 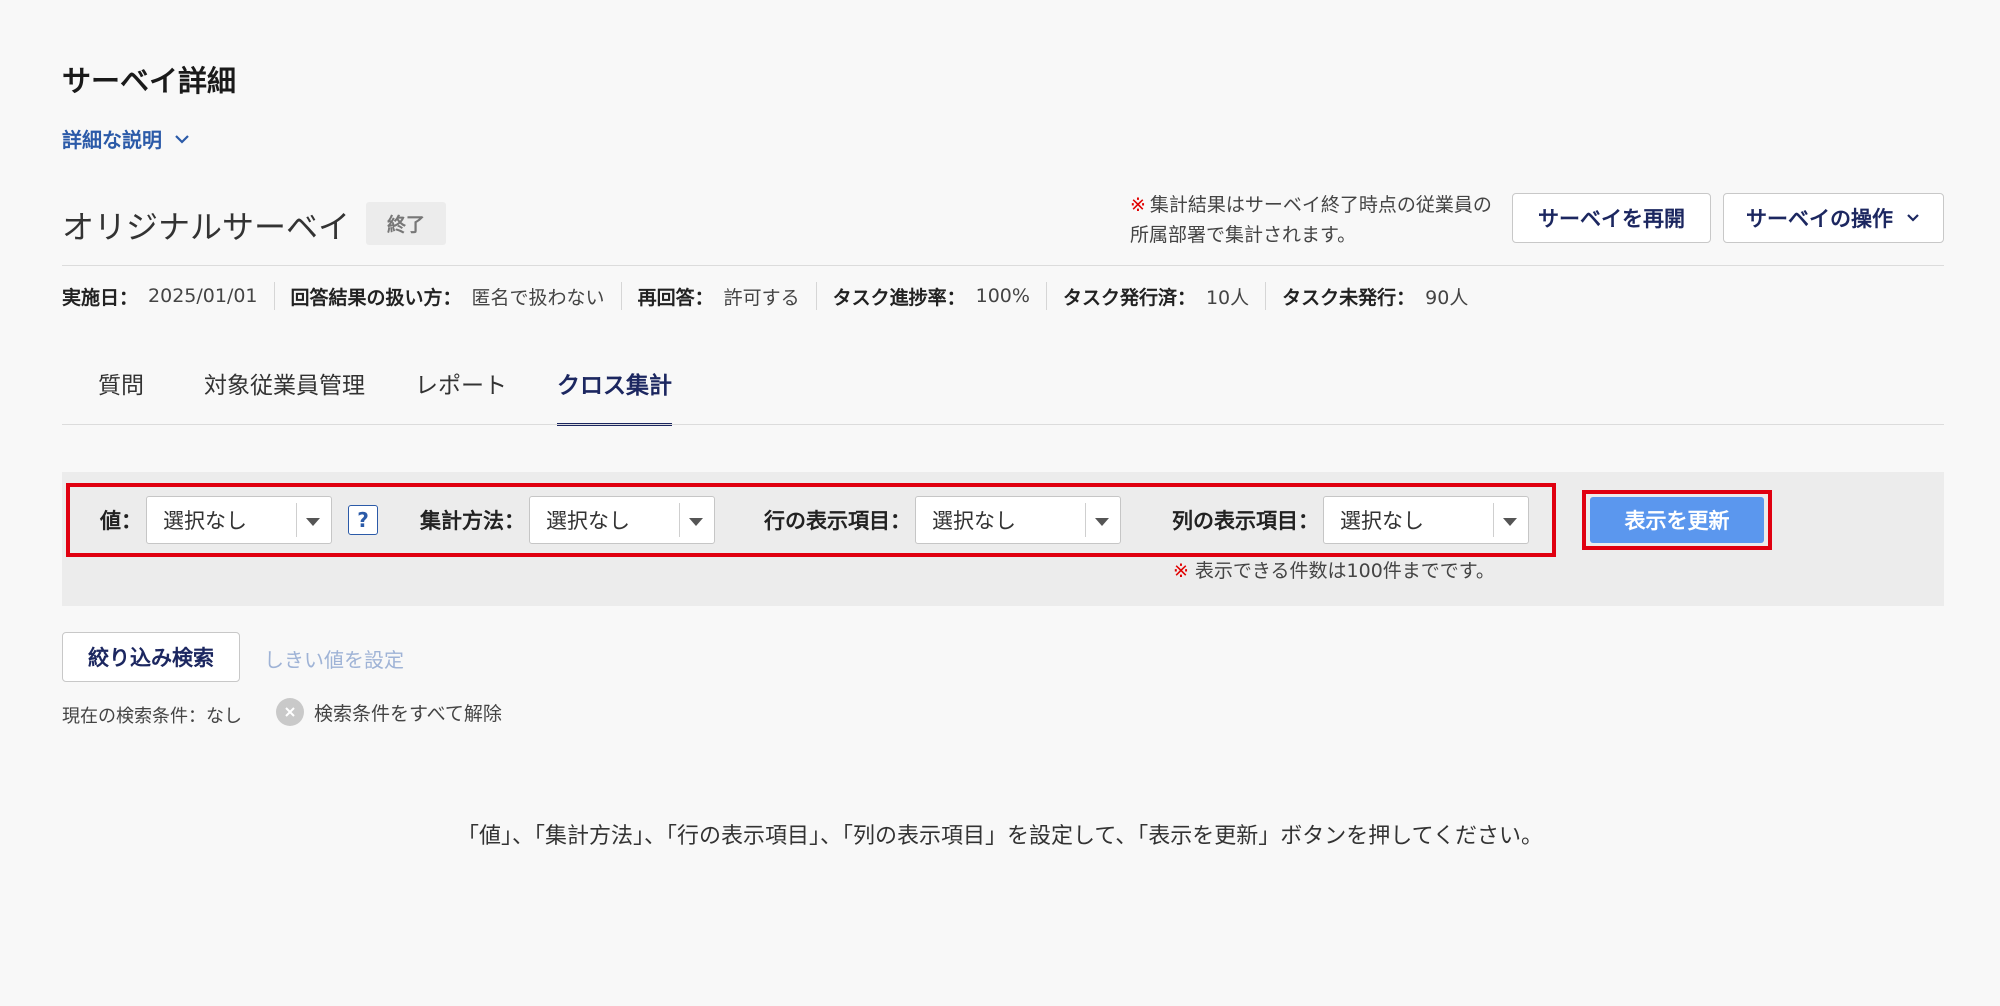 I want to click on limit-note: ※ 表示できる件数は100件までです。, so click(x=1334, y=569).